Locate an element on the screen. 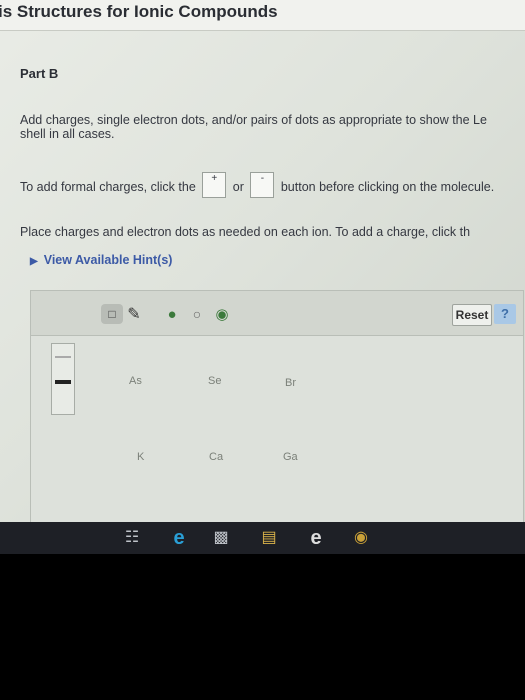  edge-icon: e is located at coordinates (179, 538).